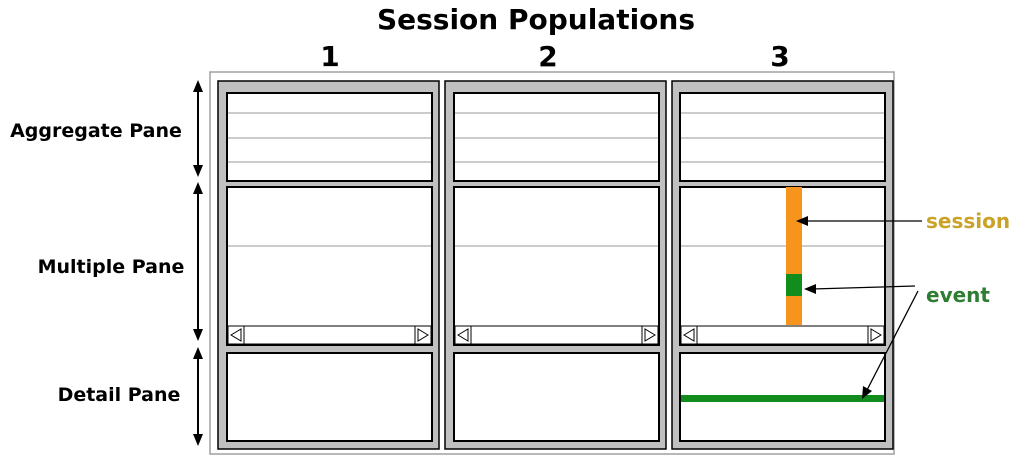  What do you see at coordinates (782, 335) in the screenshot?
I see `column-3-horizontal-scrollbar` at bounding box center [782, 335].